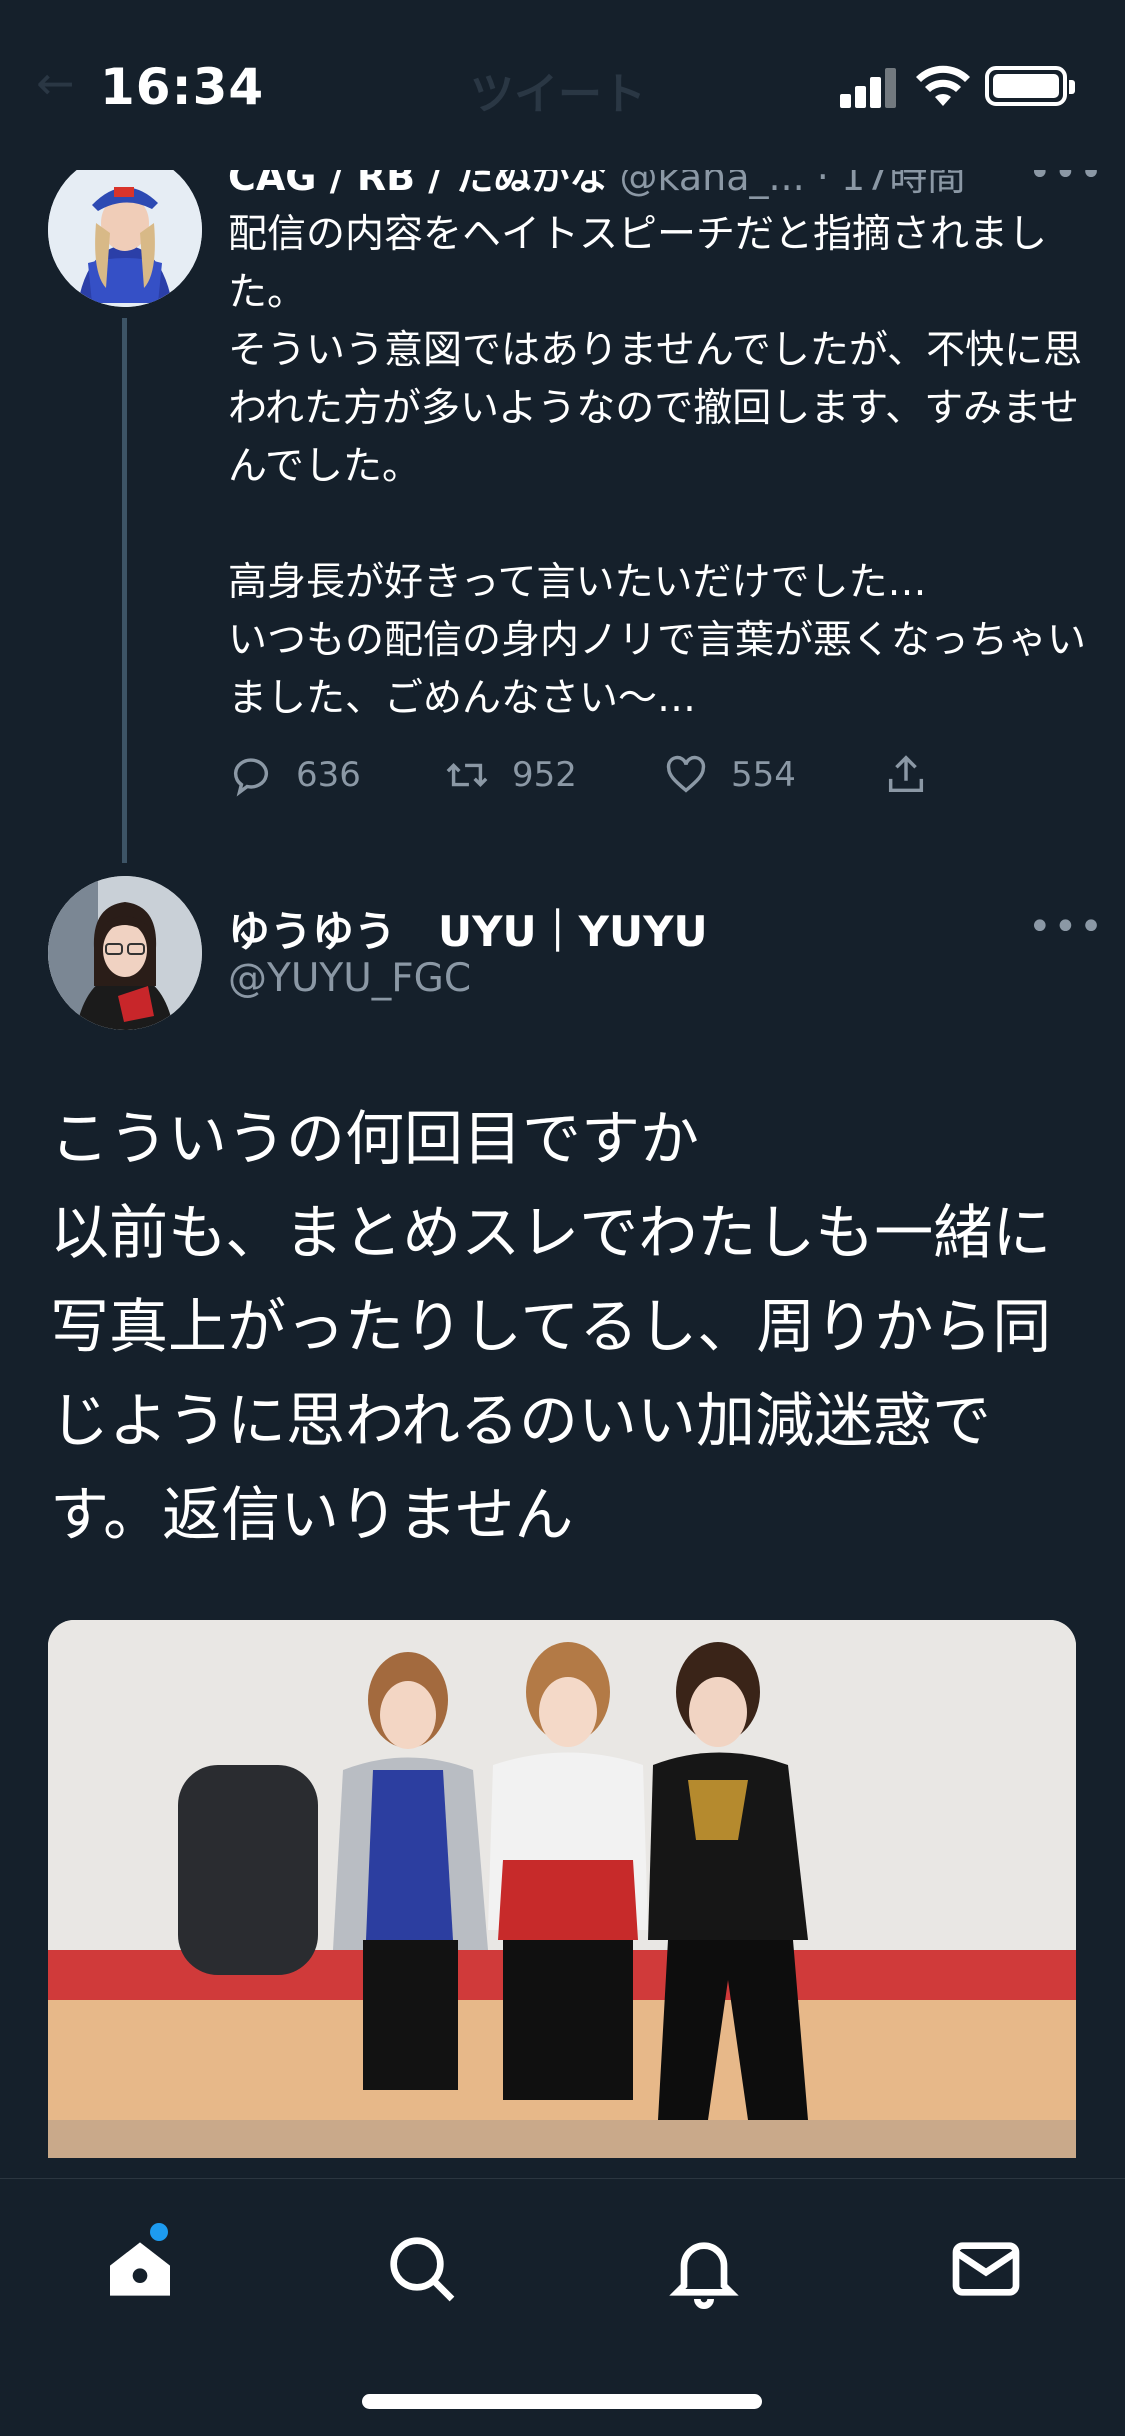 The height and width of the screenshot is (2436, 1125). Describe the element at coordinates (1030, 86) in the screenshot. I see `battery-icon` at that location.